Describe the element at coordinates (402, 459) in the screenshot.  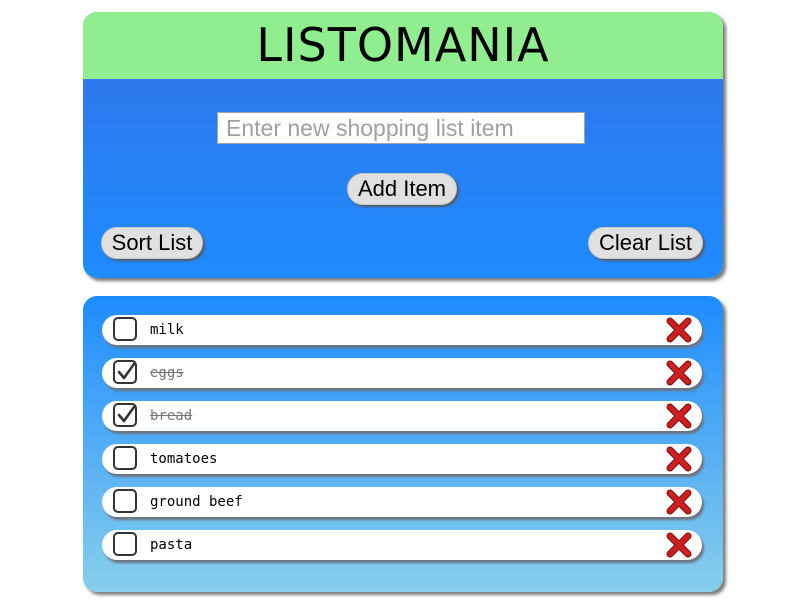
I see `list-item: tomatoes` at that location.